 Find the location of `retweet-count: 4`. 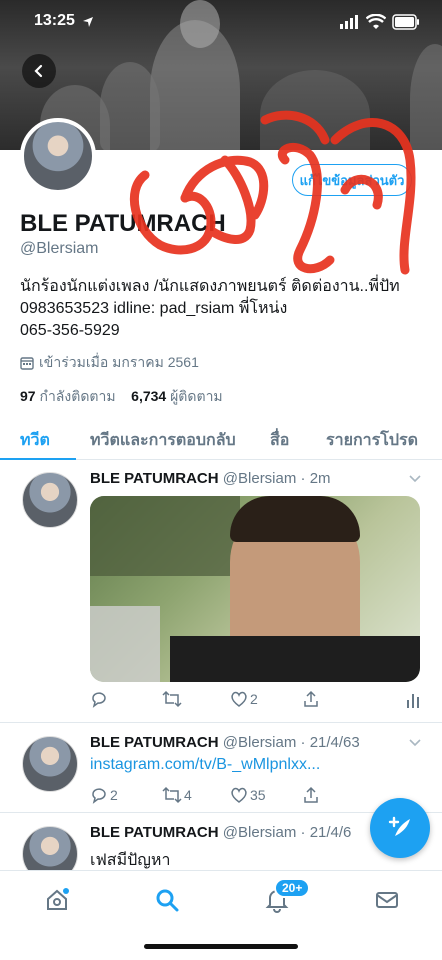

retweet-count: 4 is located at coordinates (188, 795).